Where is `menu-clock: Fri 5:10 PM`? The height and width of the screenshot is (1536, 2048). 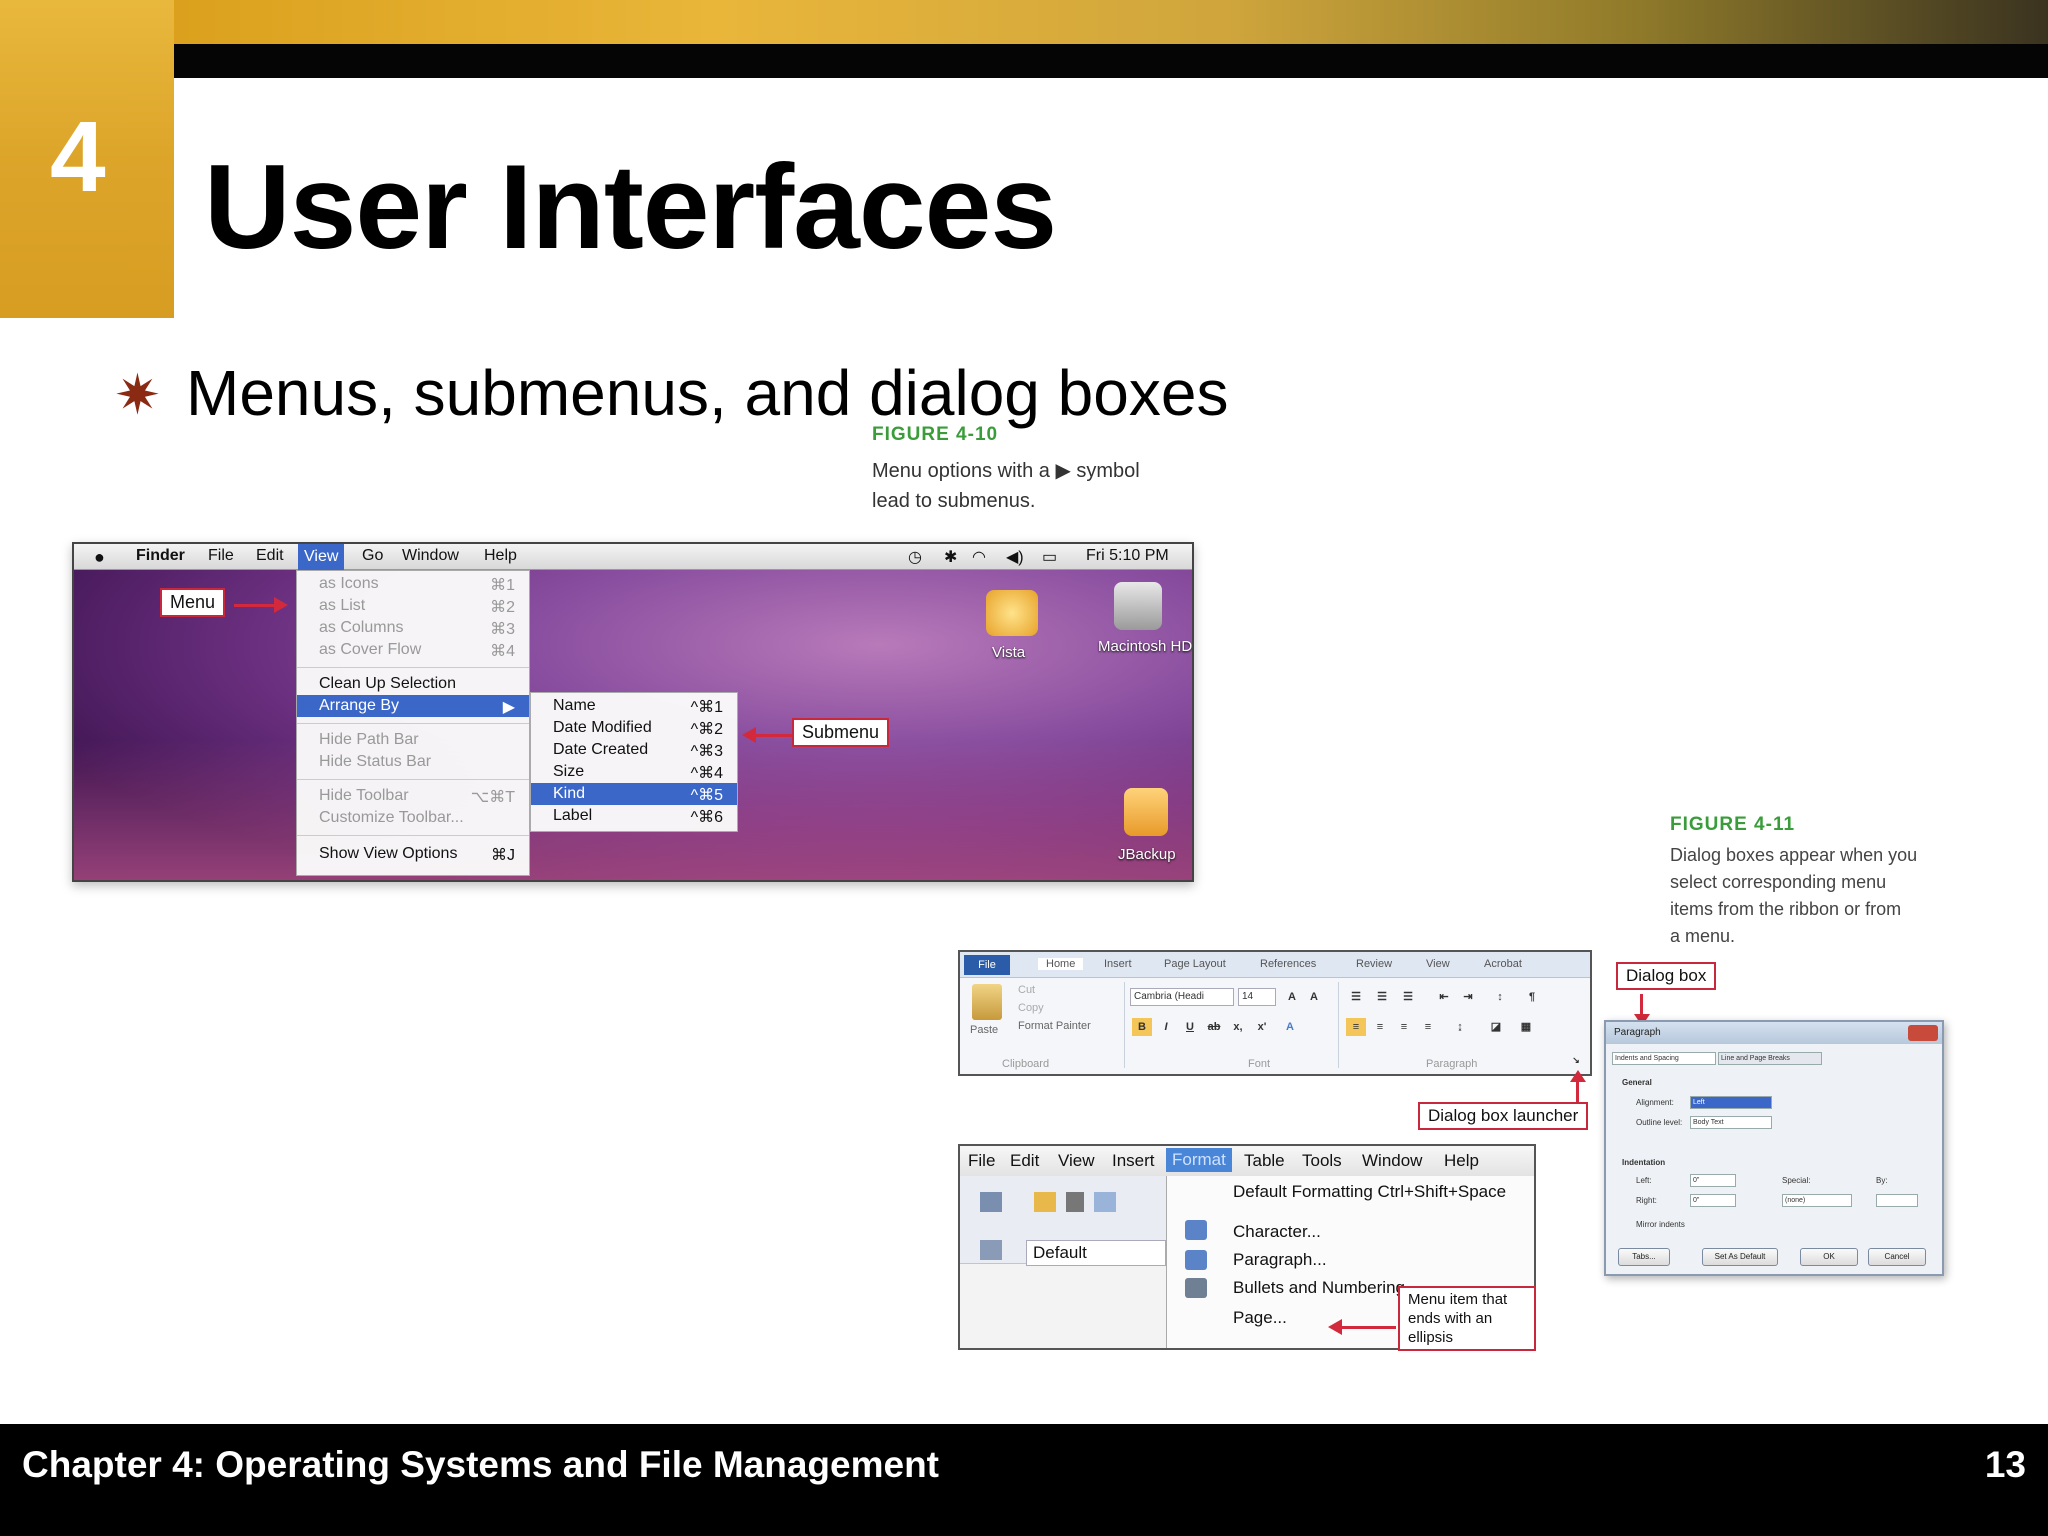
menu-clock: Fri 5:10 PM is located at coordinates (1127, 556).